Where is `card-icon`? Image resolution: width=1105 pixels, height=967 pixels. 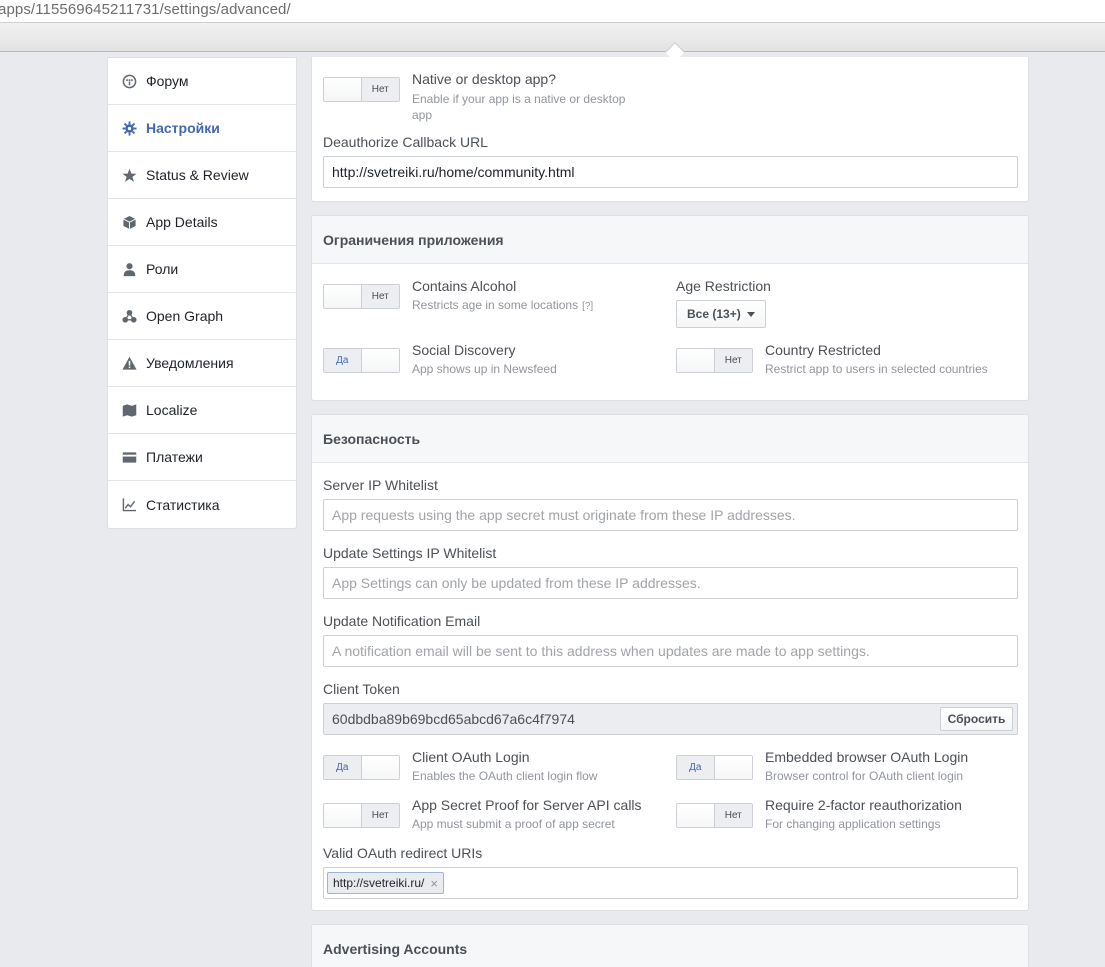
card-icon is located at coordinates (129, 457).